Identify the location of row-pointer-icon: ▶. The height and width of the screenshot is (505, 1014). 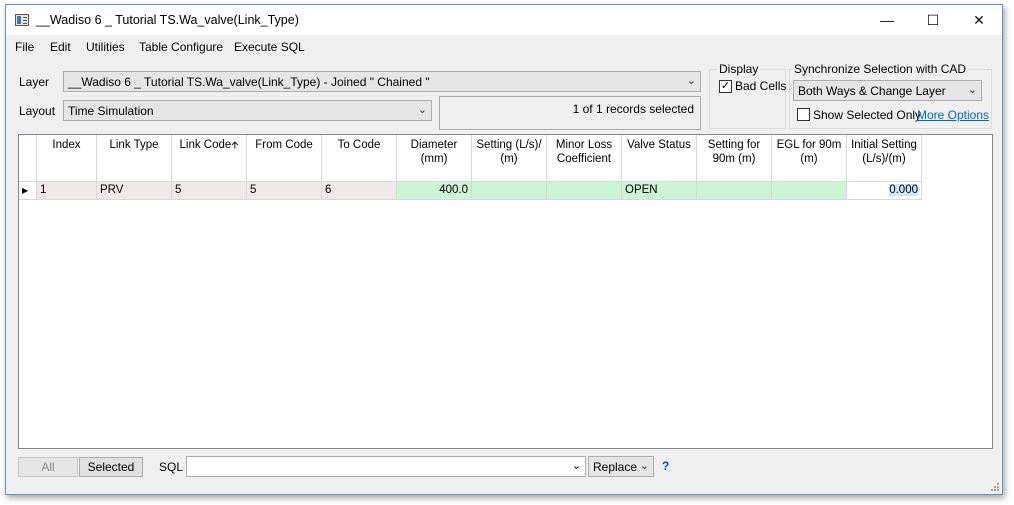
(25, 190).